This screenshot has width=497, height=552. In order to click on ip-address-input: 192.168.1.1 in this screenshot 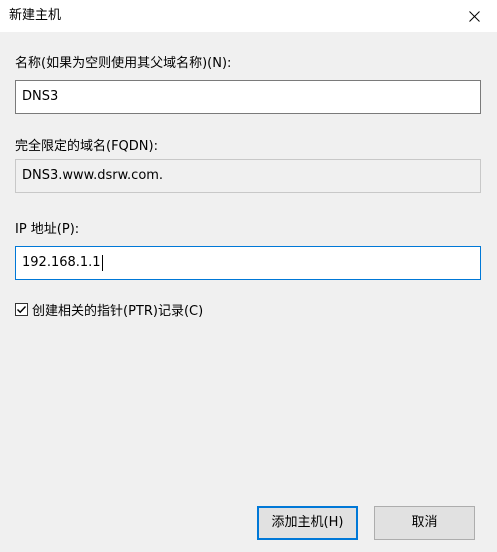, I will do `click(248, 263)`.